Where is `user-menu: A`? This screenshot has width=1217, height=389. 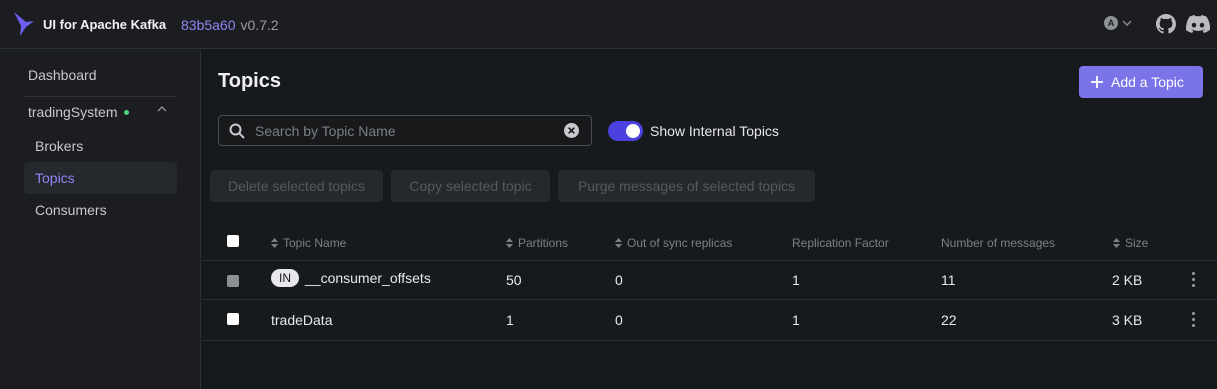 user-menu: A is located at coordinates (1118, 23).